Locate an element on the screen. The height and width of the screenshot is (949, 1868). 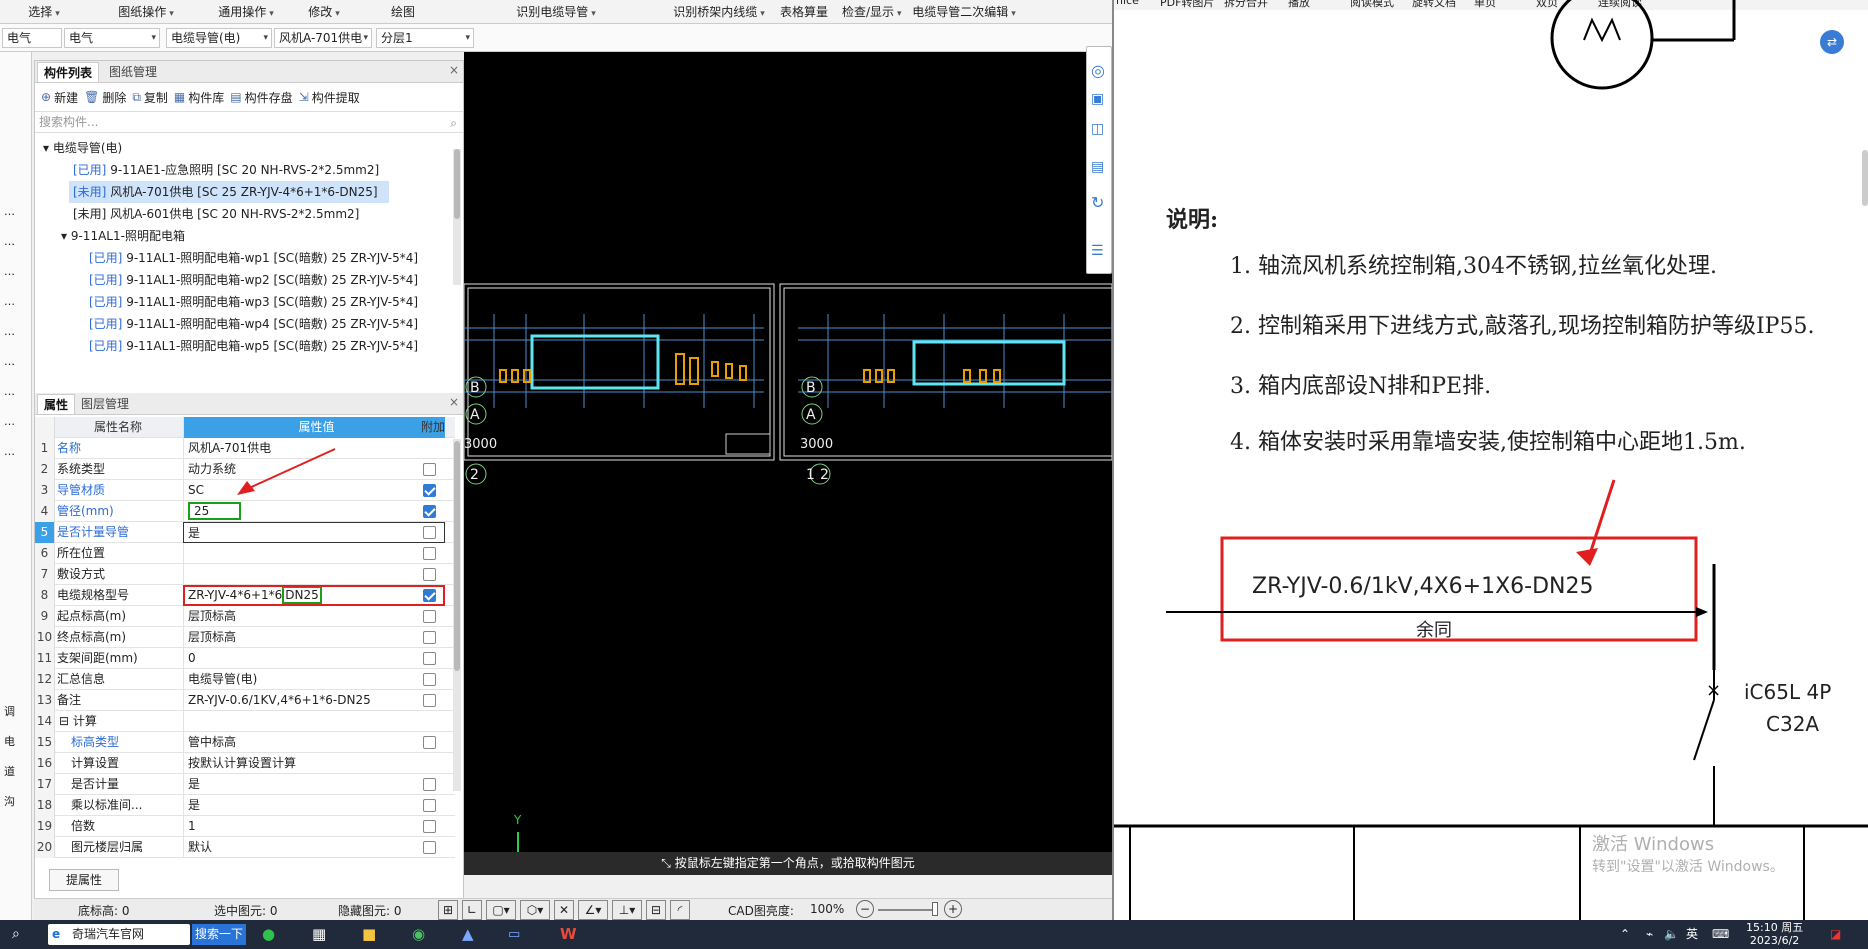
orbit-icon: ◎ is located at coordinates (1098, 70).